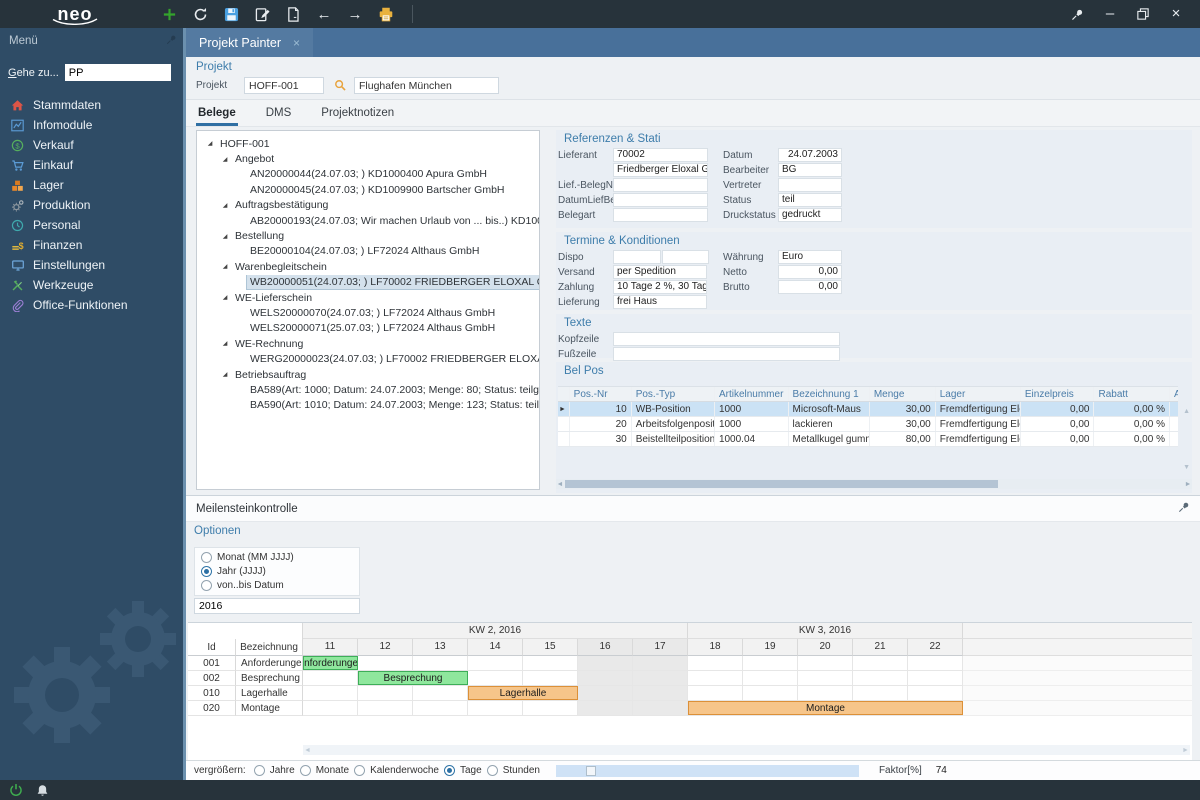 The image size is (1200, 800). I want to click on new-icon, so click(169, 14).